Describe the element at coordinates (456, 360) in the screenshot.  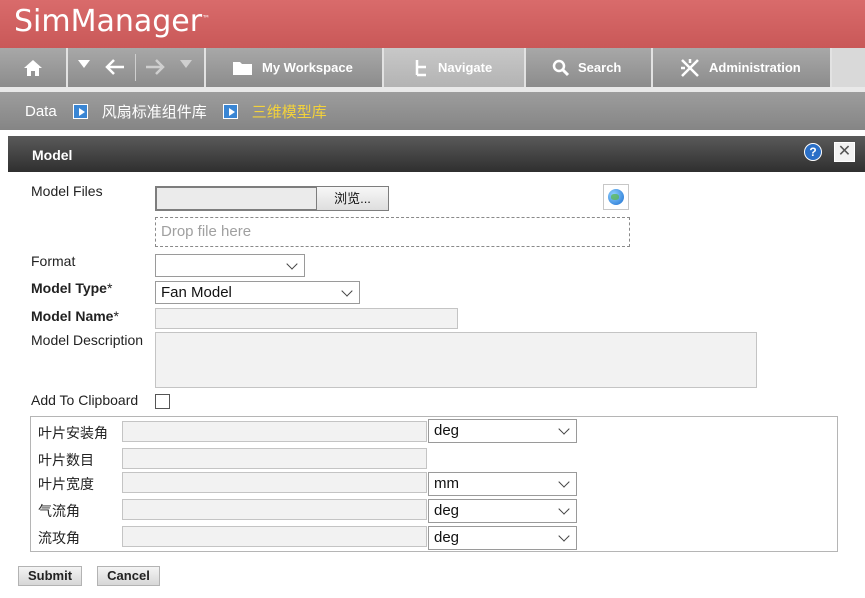
I see `model-description-textarea` at that location.